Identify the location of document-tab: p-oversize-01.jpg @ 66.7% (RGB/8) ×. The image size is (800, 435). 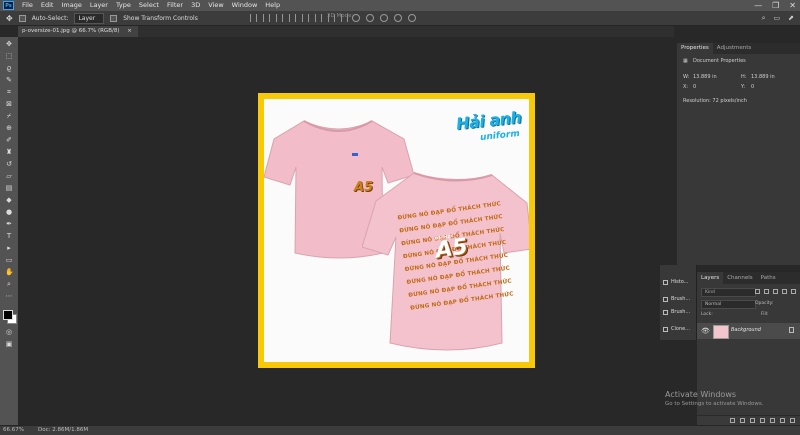
(78, 31).